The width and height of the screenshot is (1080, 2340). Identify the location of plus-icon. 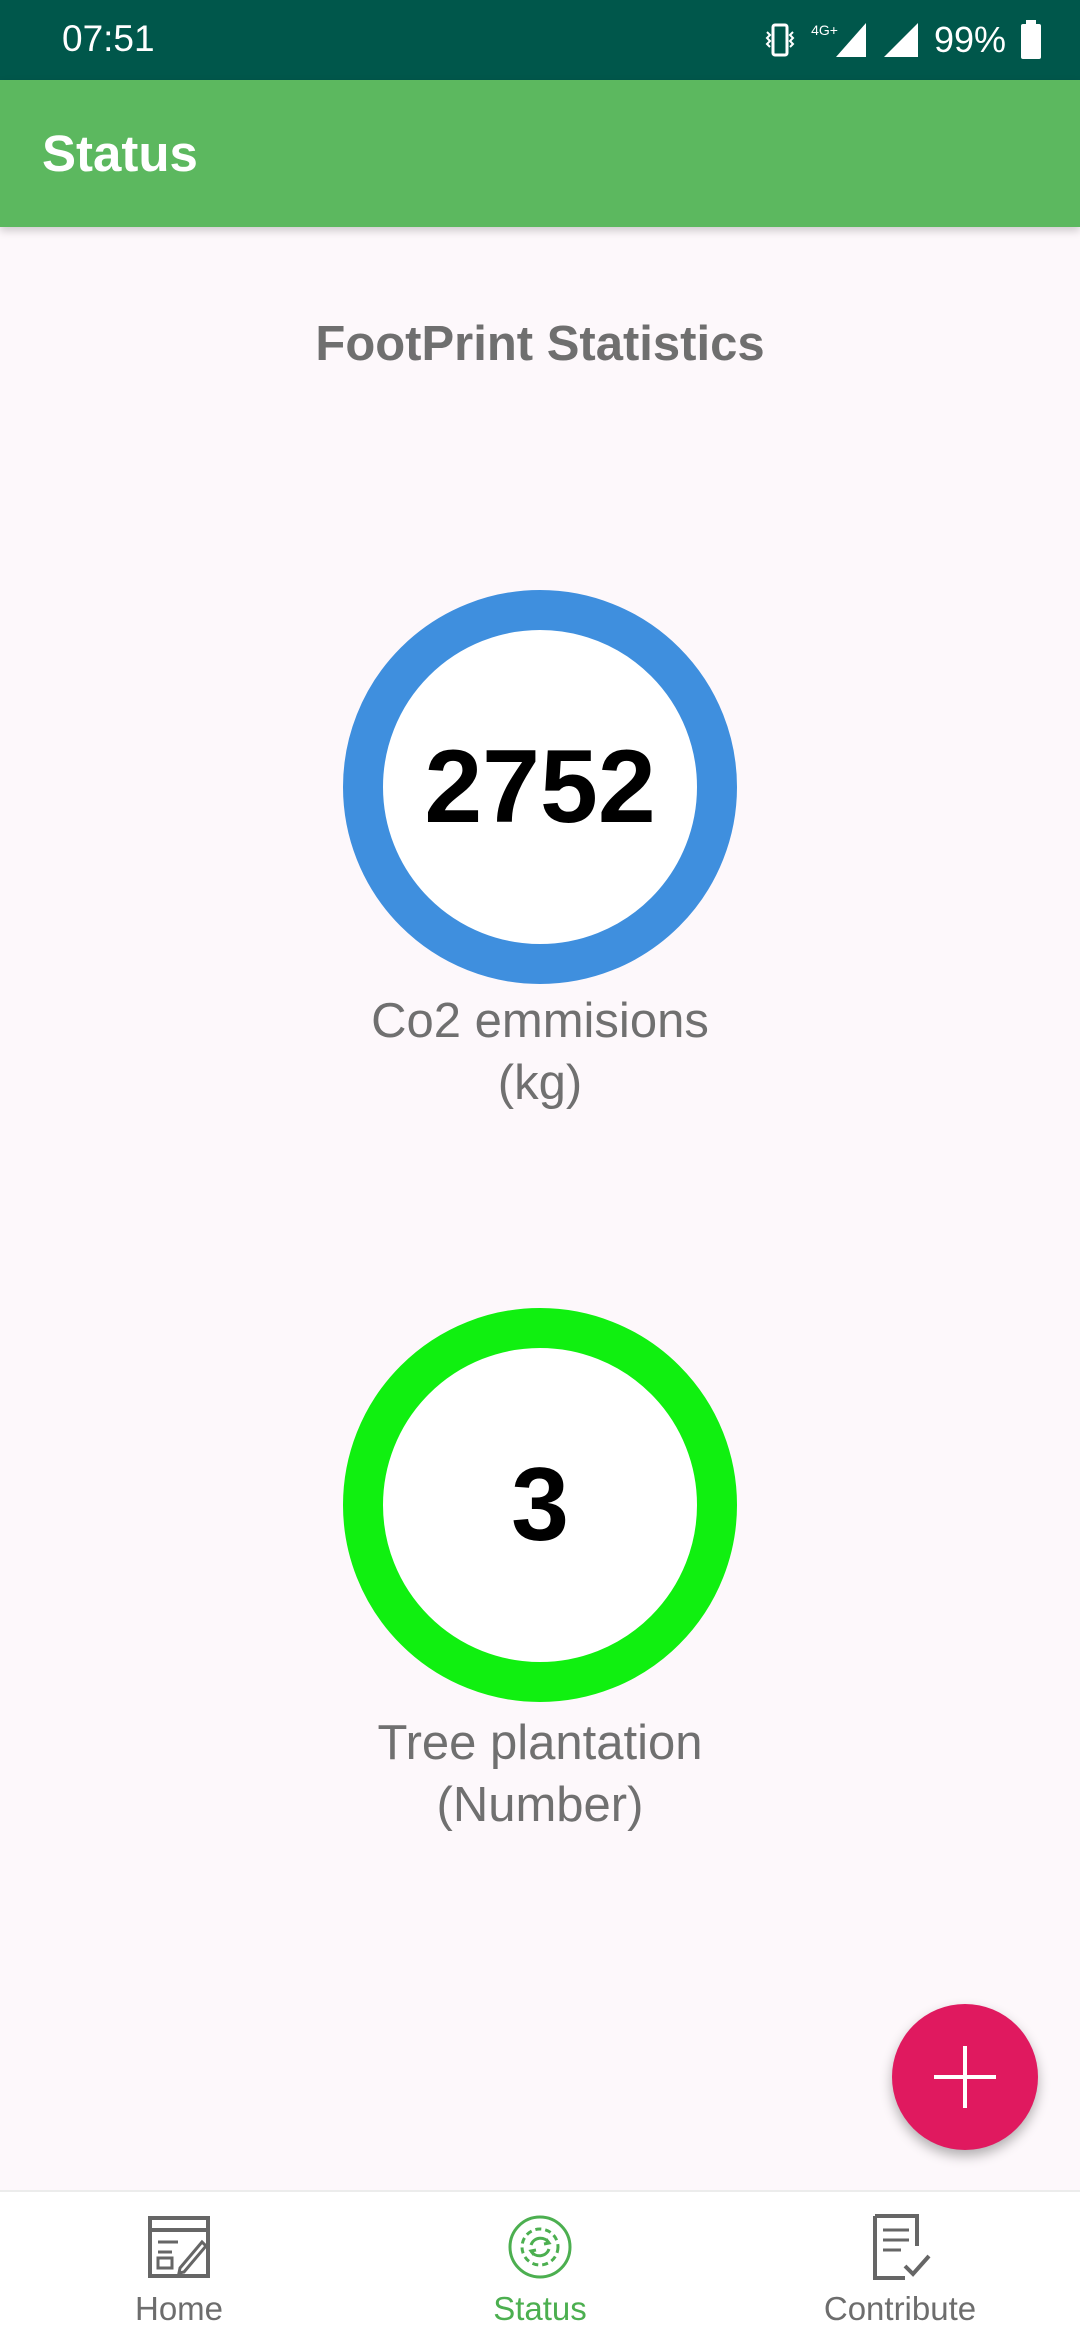
(965, 2077).